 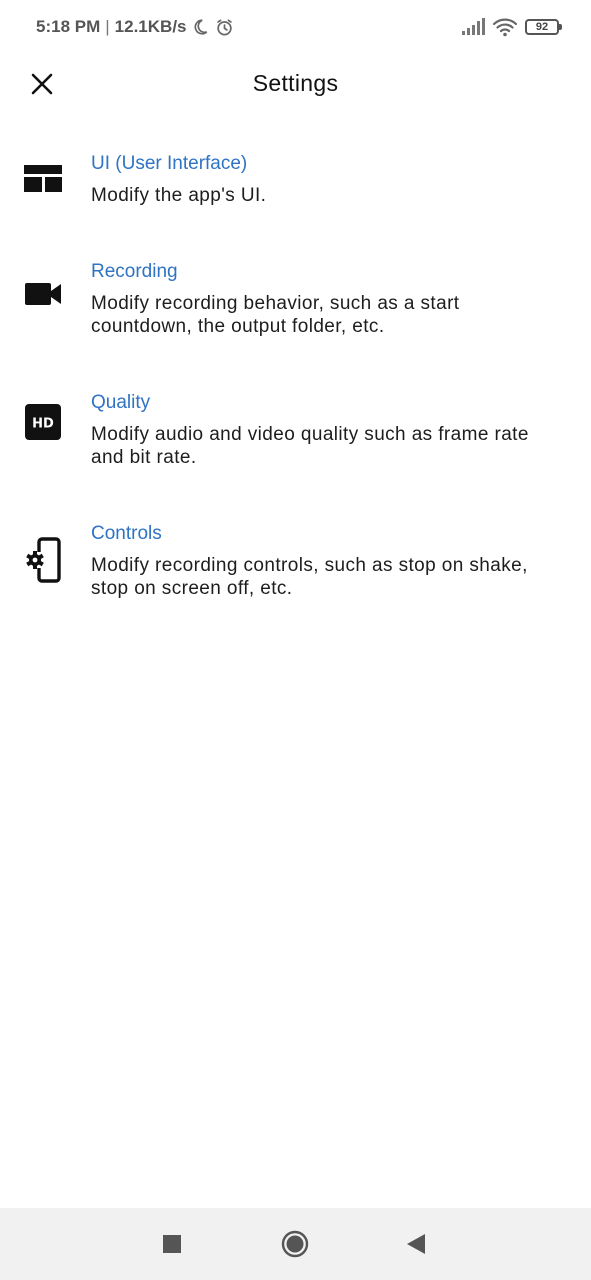 I want to click on alarm-icon, so click(x=224, y=27).